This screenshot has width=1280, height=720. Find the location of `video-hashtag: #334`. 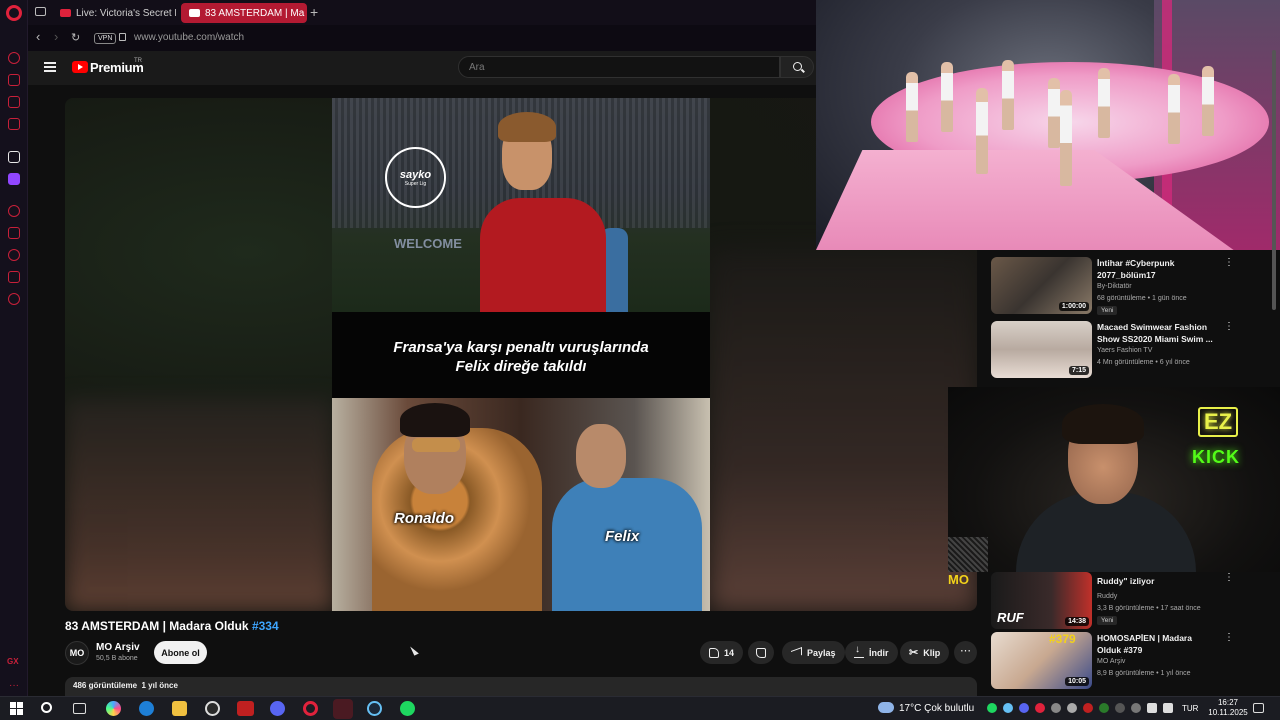

video-hashtag: #334 is located at coordinates (265, 626).